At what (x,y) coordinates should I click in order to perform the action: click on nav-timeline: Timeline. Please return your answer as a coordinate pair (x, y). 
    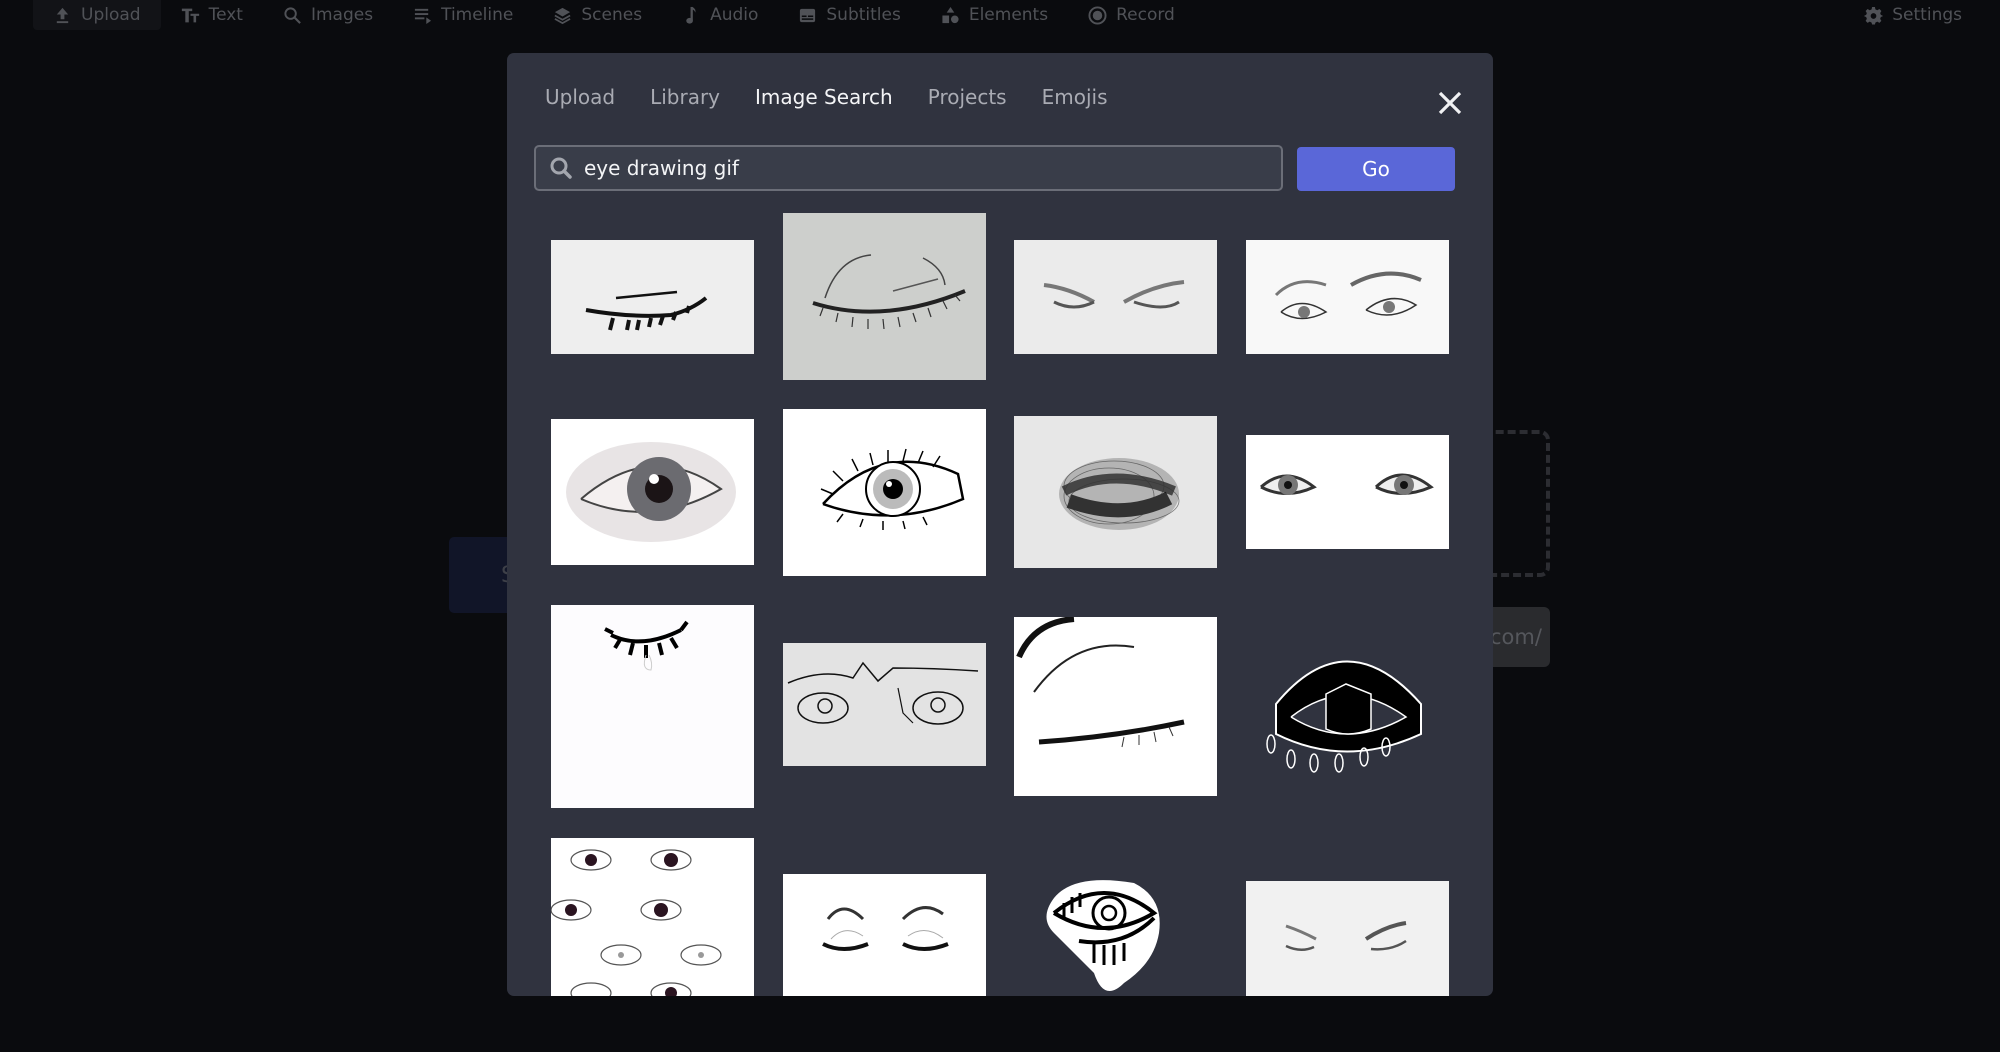
    Looking at the image, I should click on (463, 15).